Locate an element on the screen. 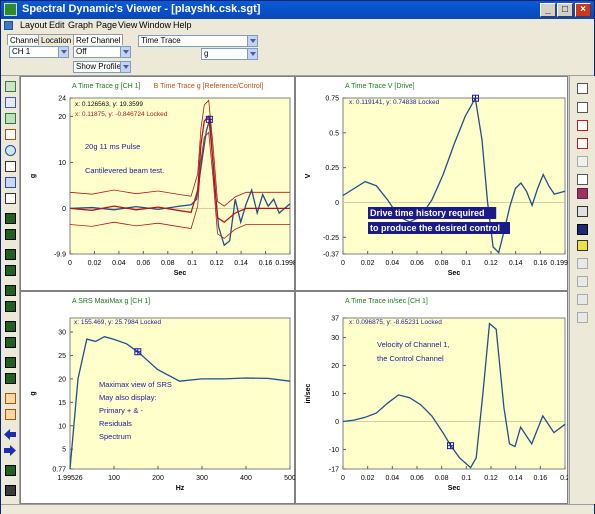  show-profile-value: Show Profile is located at coordinates (98, 66).